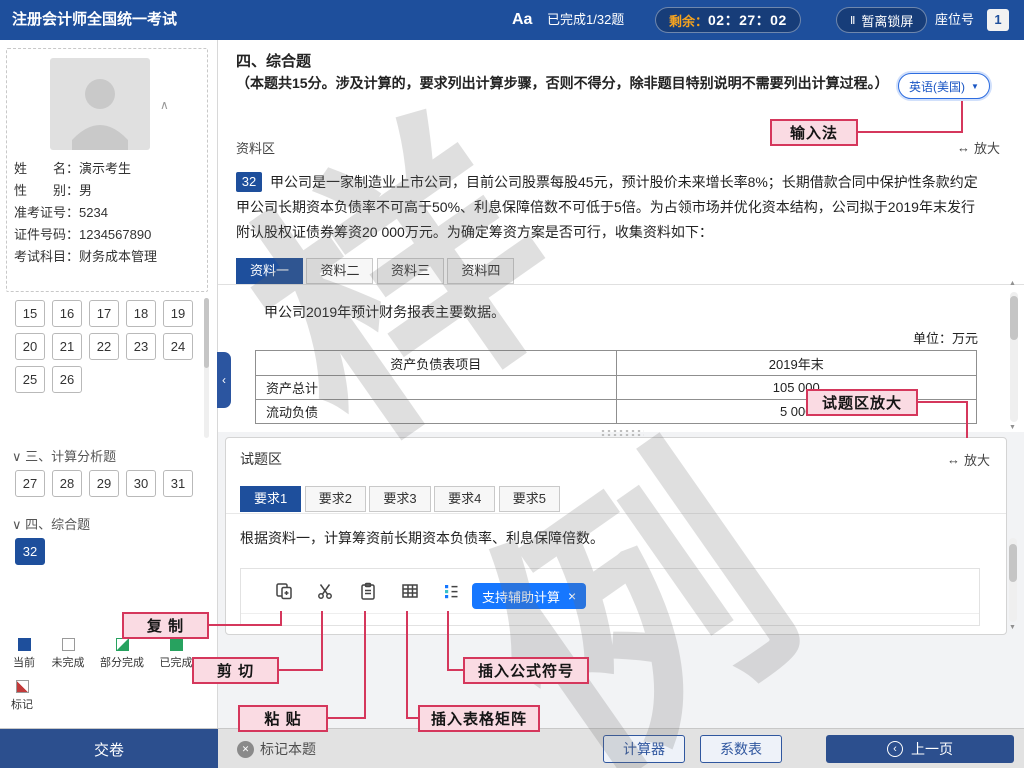 The width and height of the screenshot is (1024, 768). What do you see at coordinates (586, 19) in the screenshot?
I see `progress-status: 已完成1/32题` at bounding box center [586, 19].